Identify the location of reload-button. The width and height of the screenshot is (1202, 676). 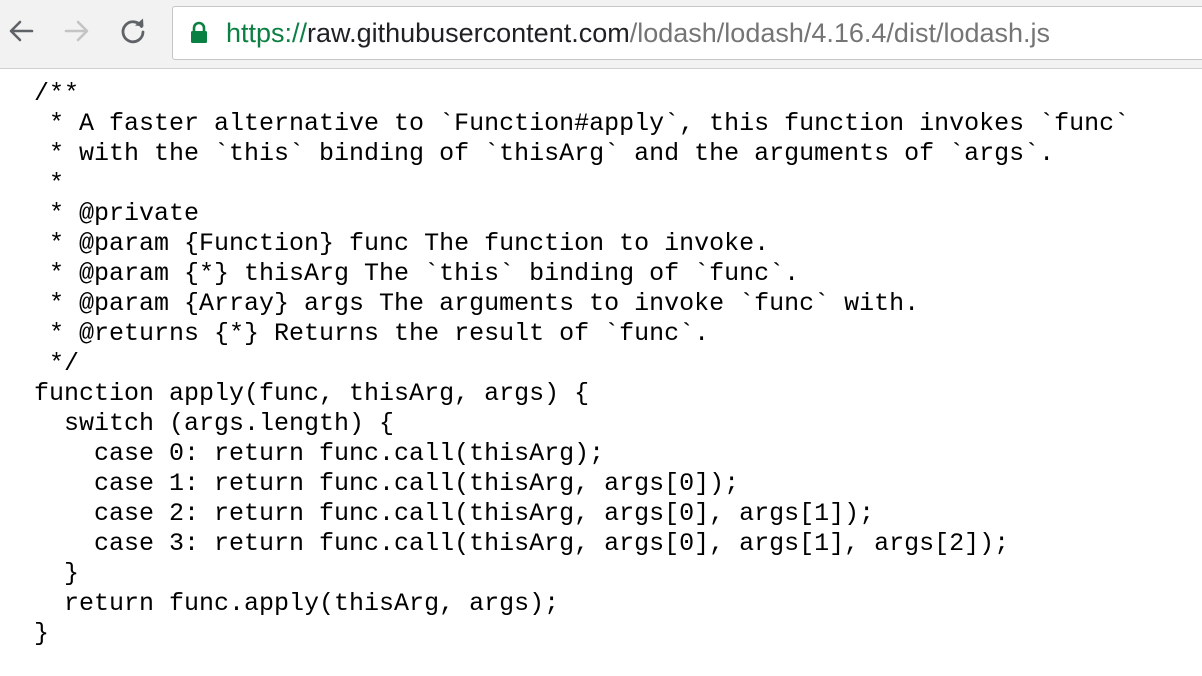
(133, 33).